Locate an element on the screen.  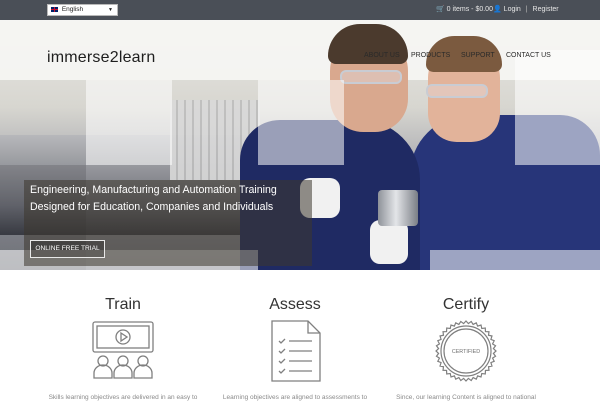
language-label: English is located at coordinates (72, 9).